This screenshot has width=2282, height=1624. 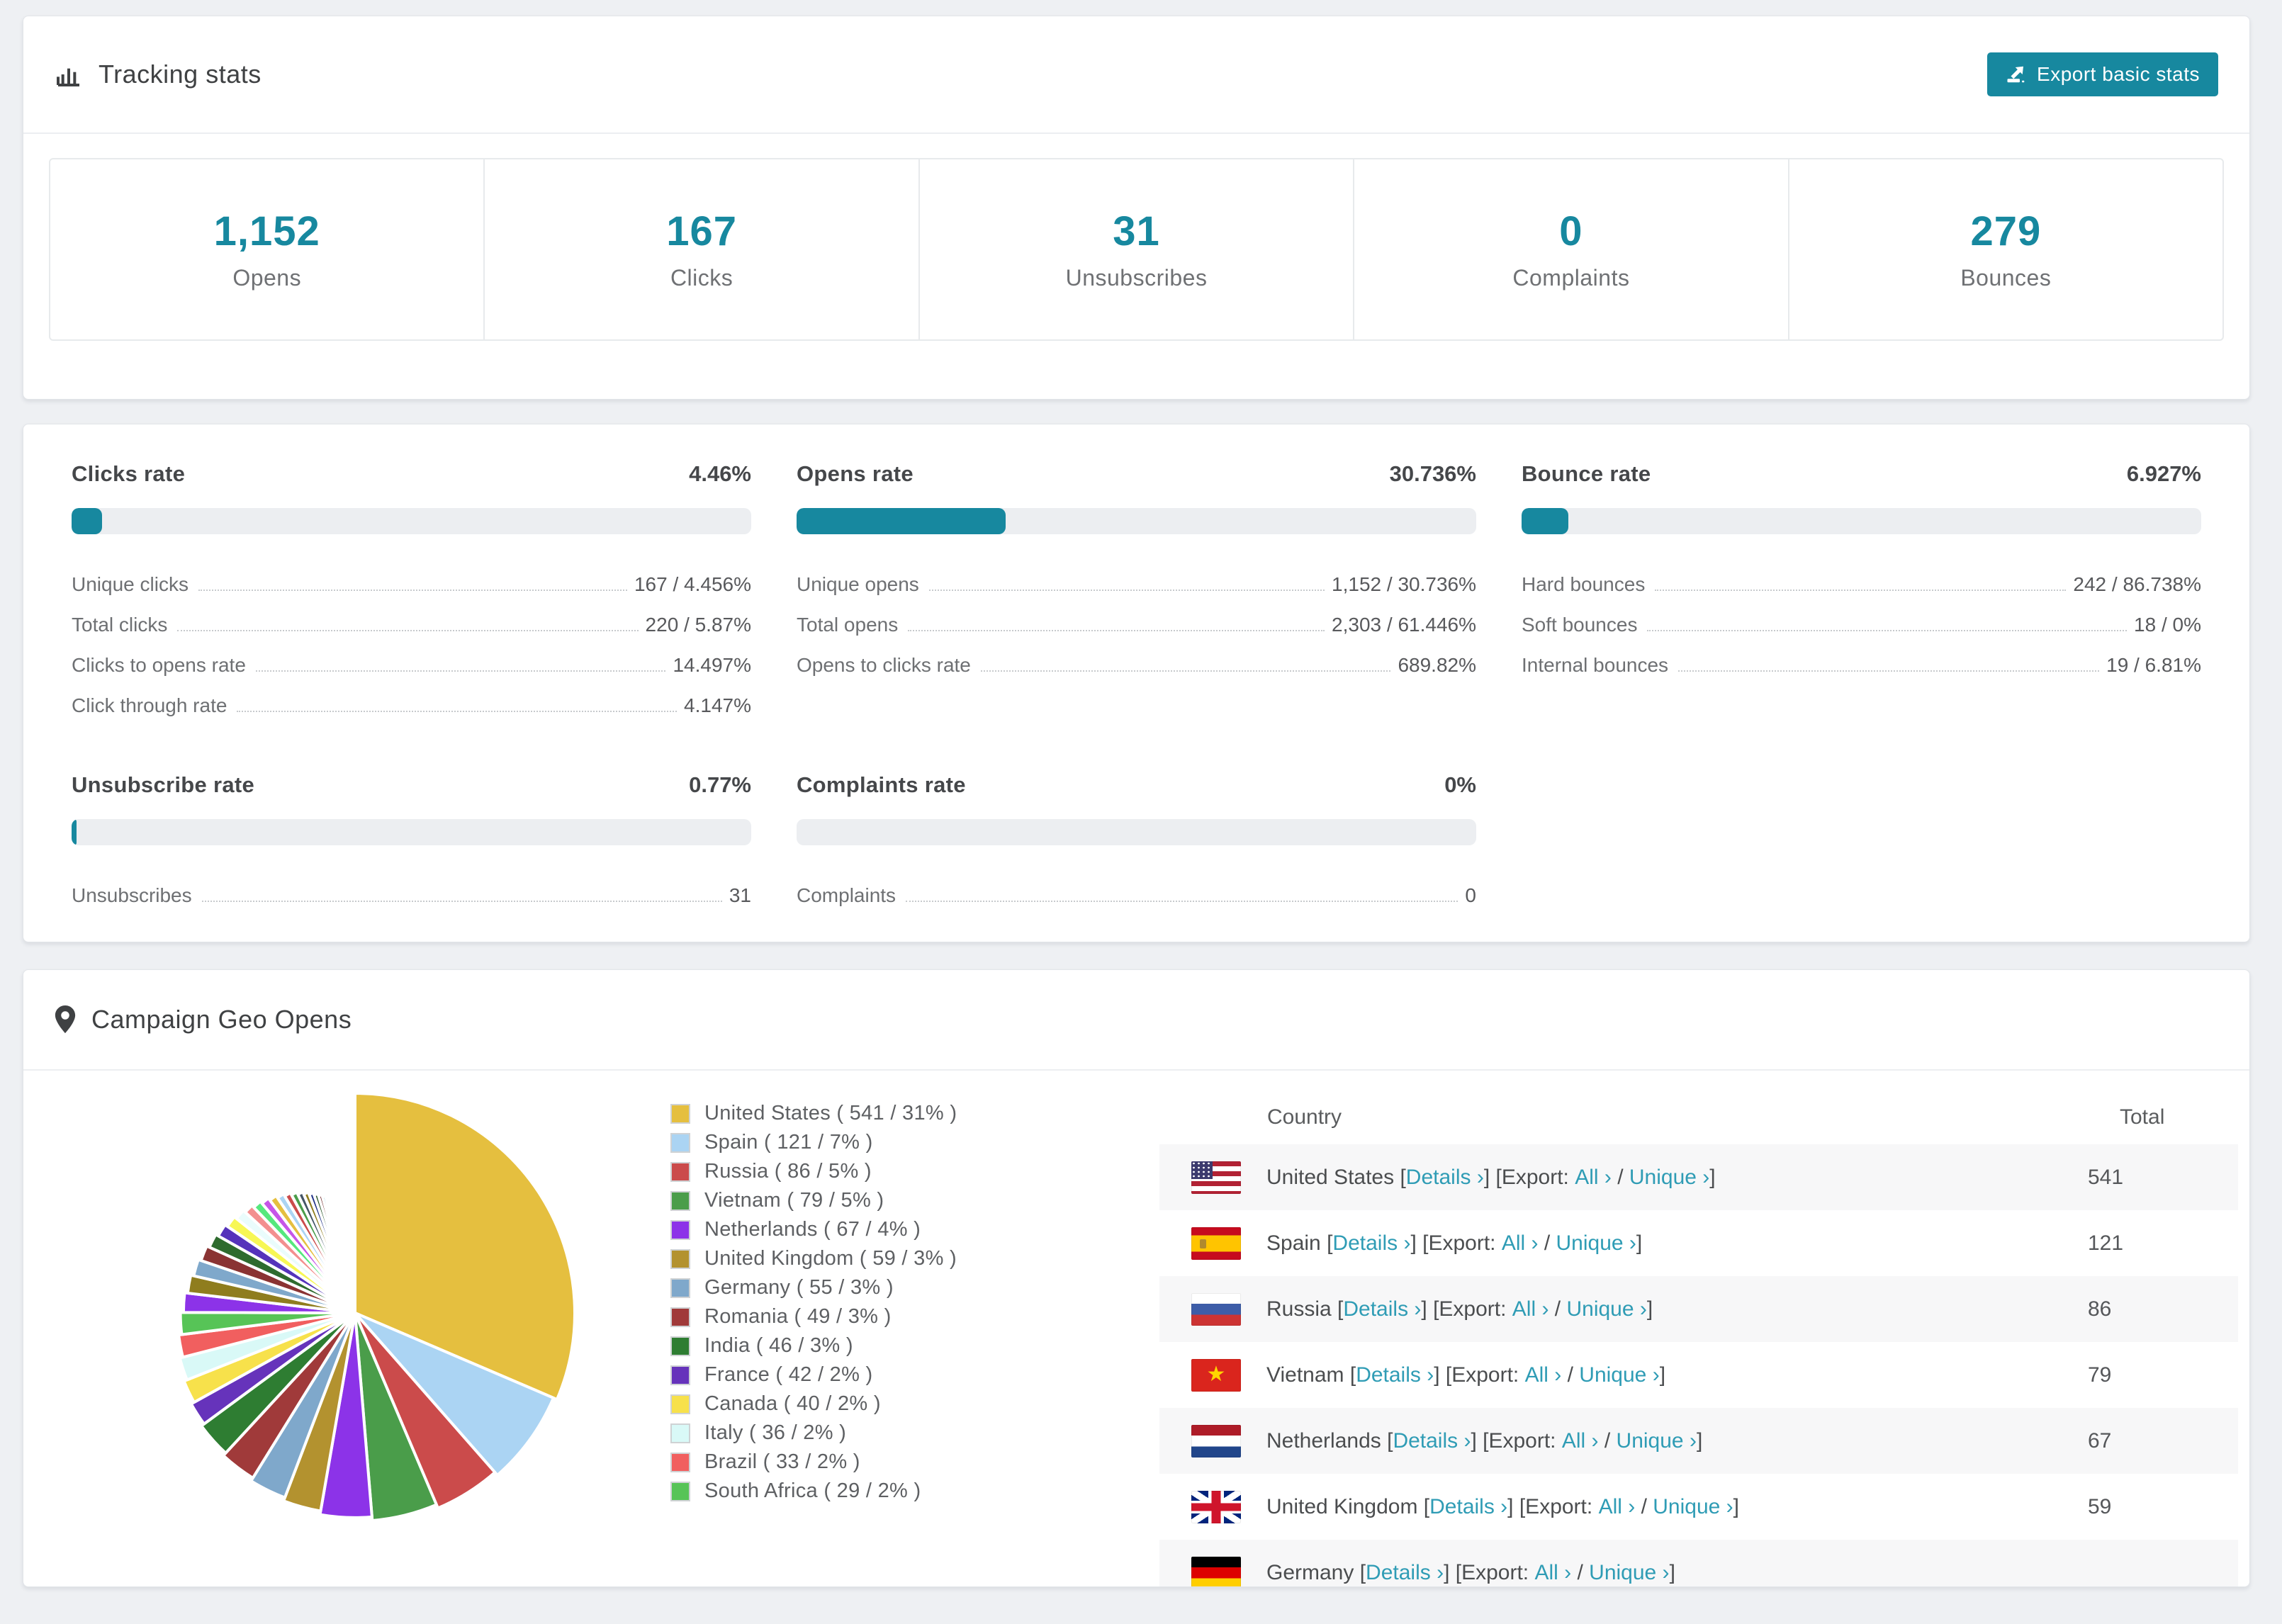 What do you see at coordinates (1342, 1506) in the screenshot?
I see `country-name: United Kingdom` at bounding box center [1342, 1506].